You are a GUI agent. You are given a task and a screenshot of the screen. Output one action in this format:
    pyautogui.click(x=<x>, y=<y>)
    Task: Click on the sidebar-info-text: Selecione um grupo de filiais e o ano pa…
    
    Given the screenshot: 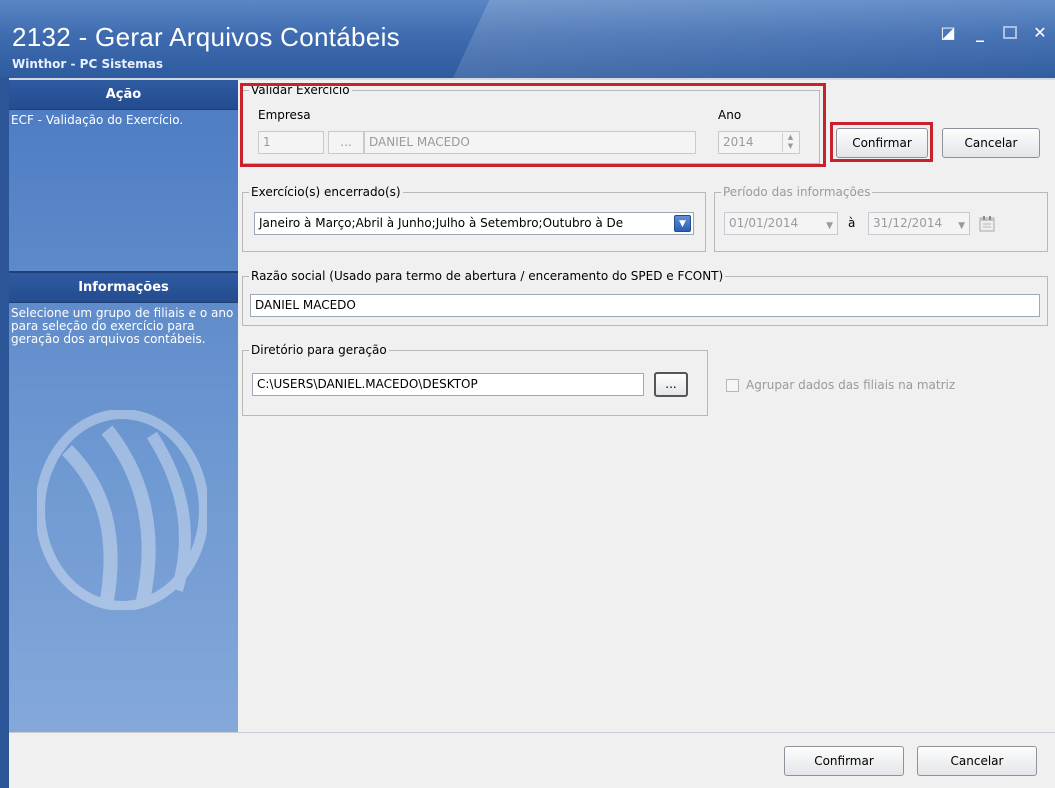 What is the action you would take?
    pyautogui.click(x=122, y=326)
    